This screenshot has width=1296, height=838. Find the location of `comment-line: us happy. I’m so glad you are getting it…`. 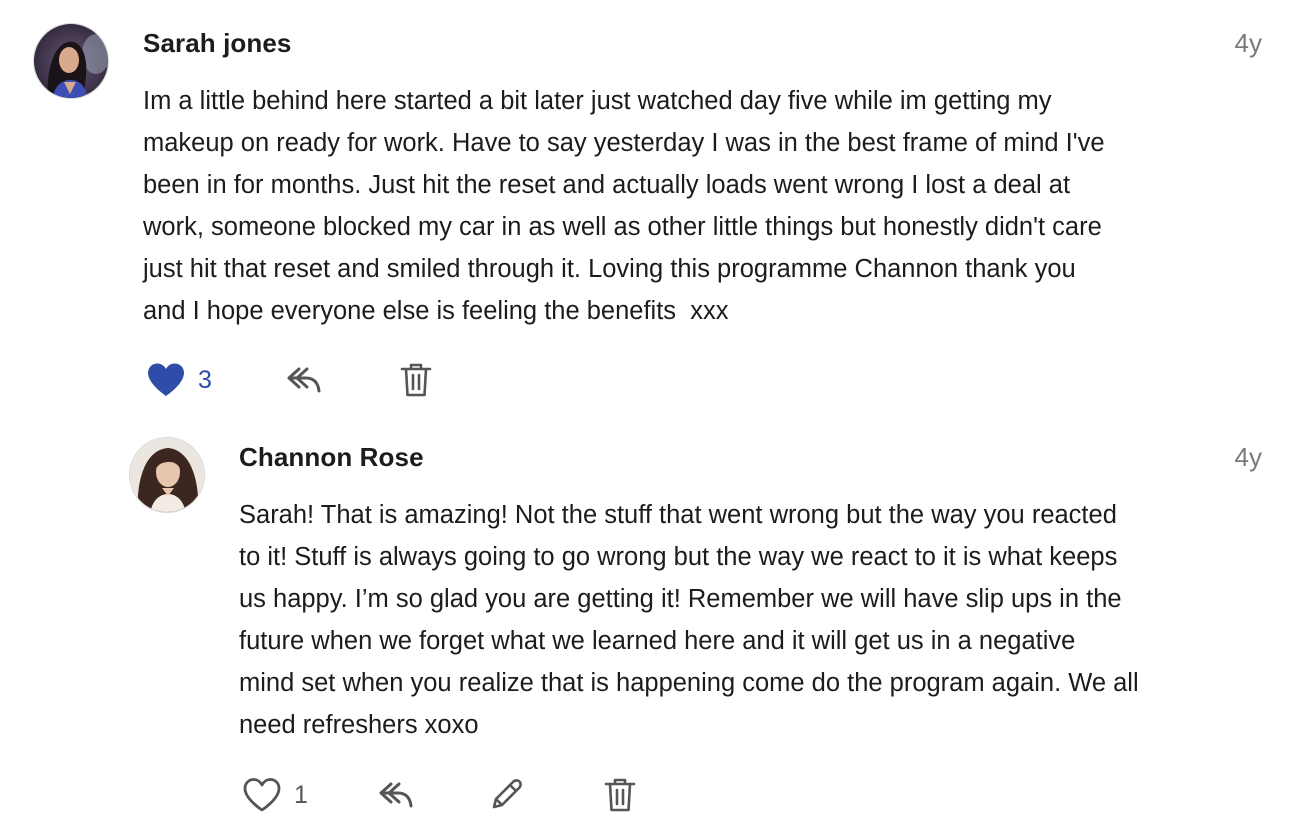

comment-line: us happy. I’m so glad you are getting it… is located at coordinates (680, 599).